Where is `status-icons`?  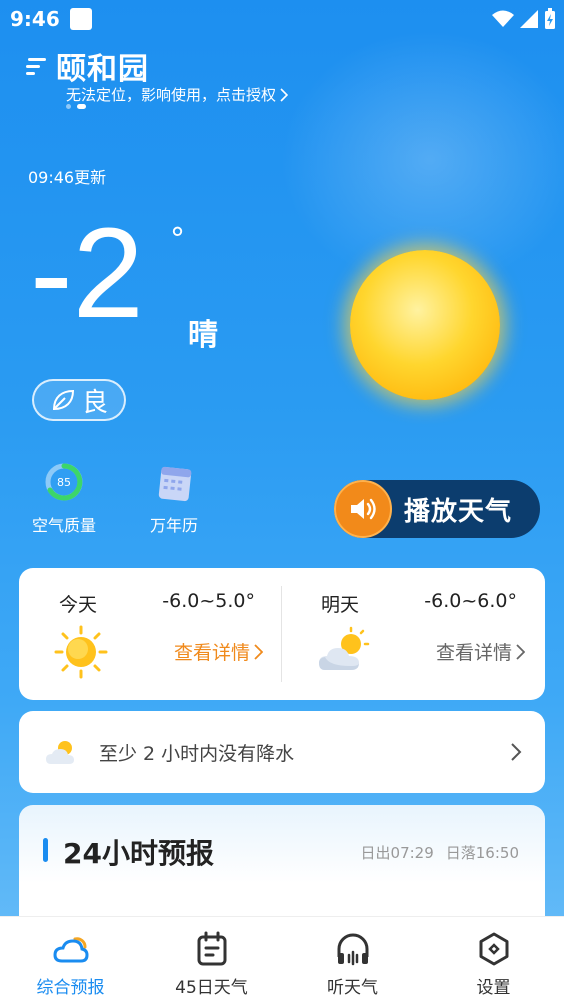
status-icons is located at coordinates (524, 19).